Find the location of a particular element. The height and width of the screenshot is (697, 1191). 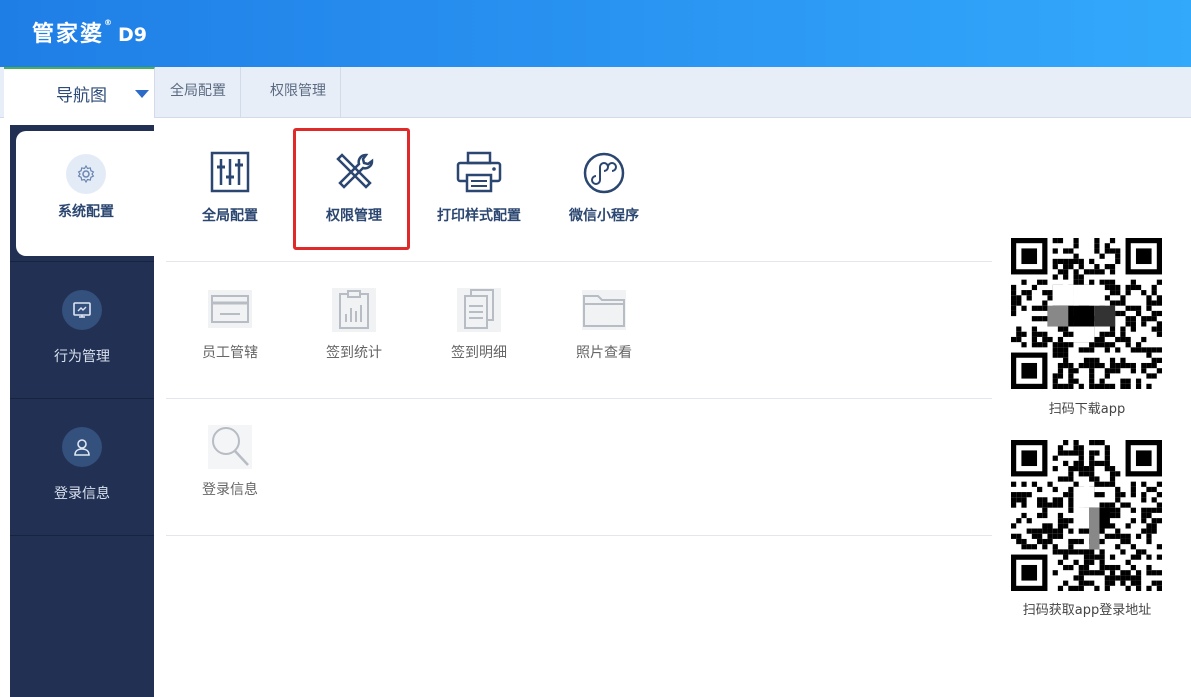

global-config-button: 全局配置 is located at coordinates (230, 187).